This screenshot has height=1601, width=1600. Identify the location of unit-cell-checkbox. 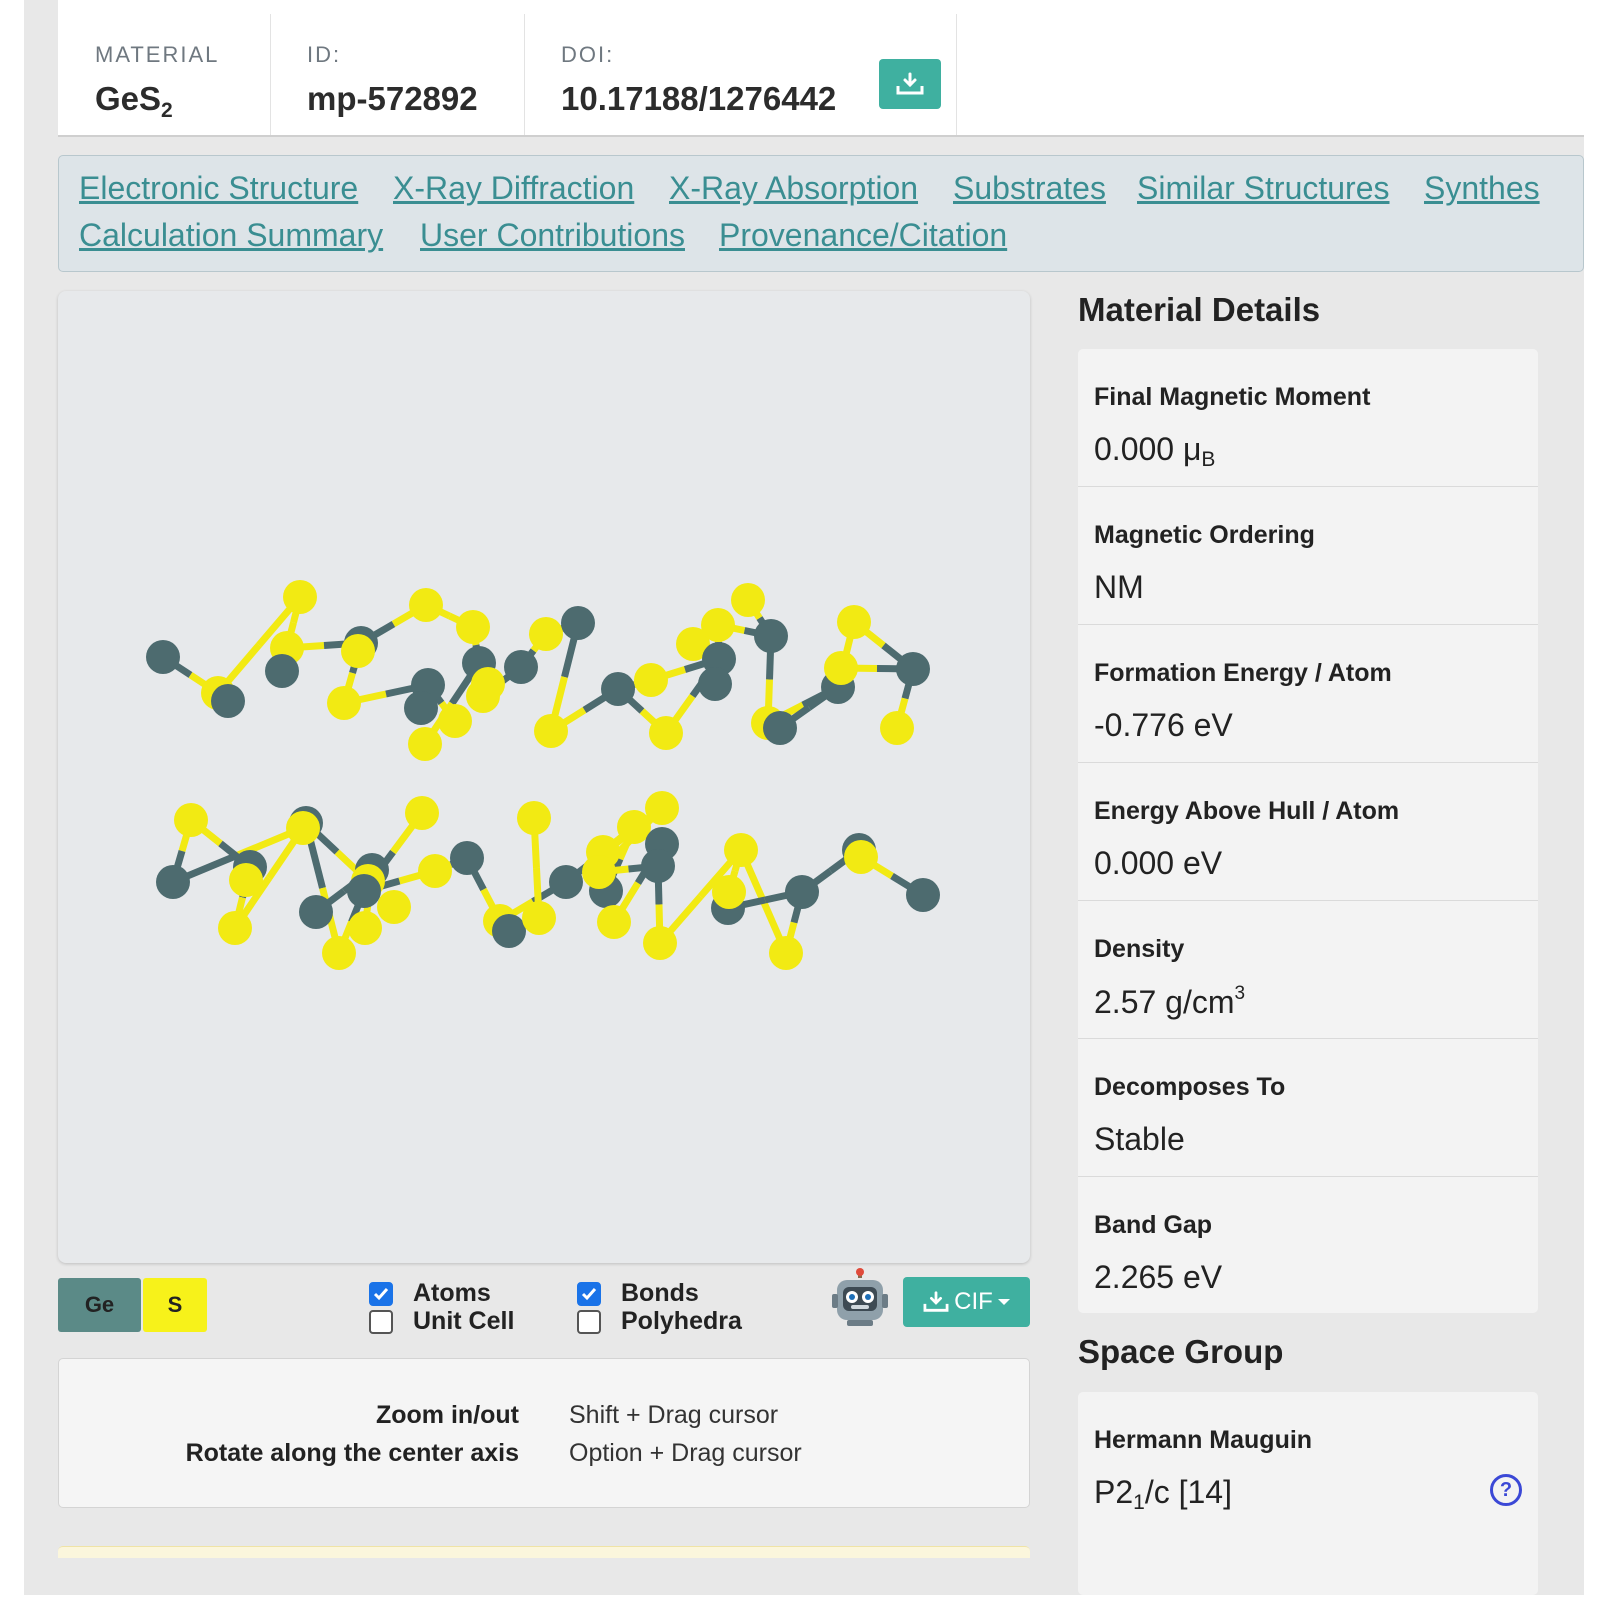
(381, 1321).